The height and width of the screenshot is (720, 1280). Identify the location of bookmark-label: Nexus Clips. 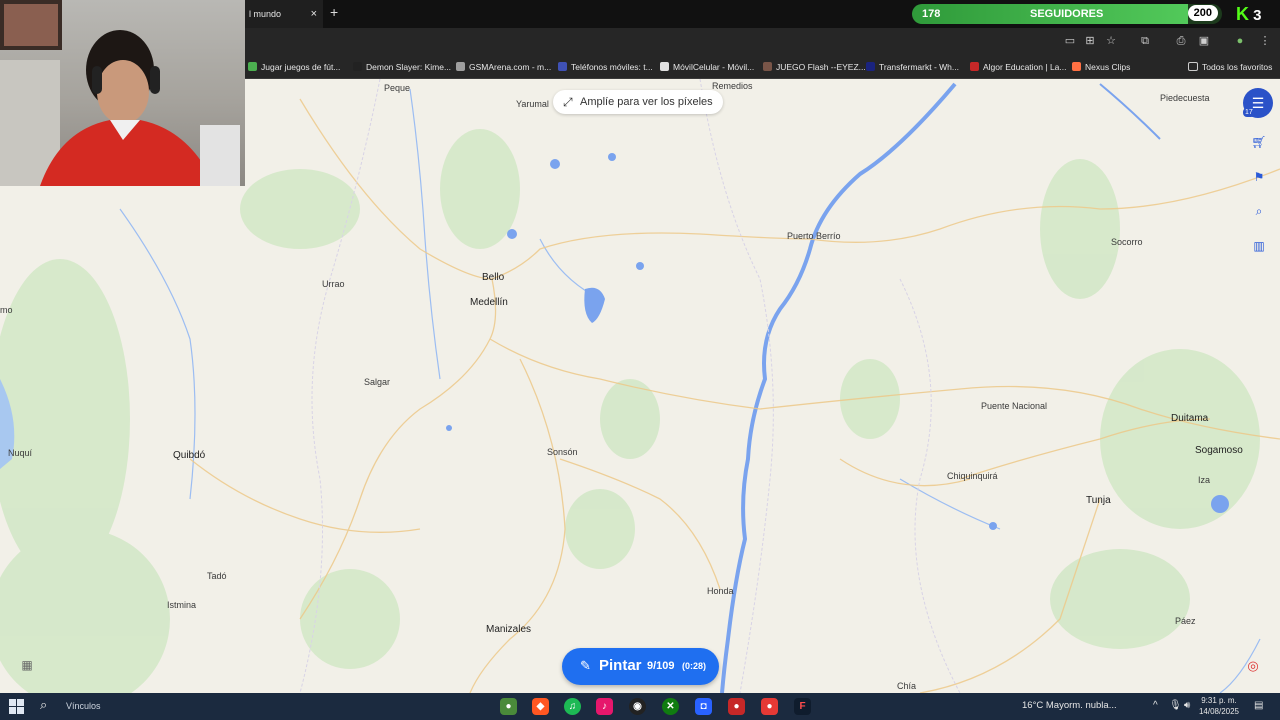
(1108, 67).